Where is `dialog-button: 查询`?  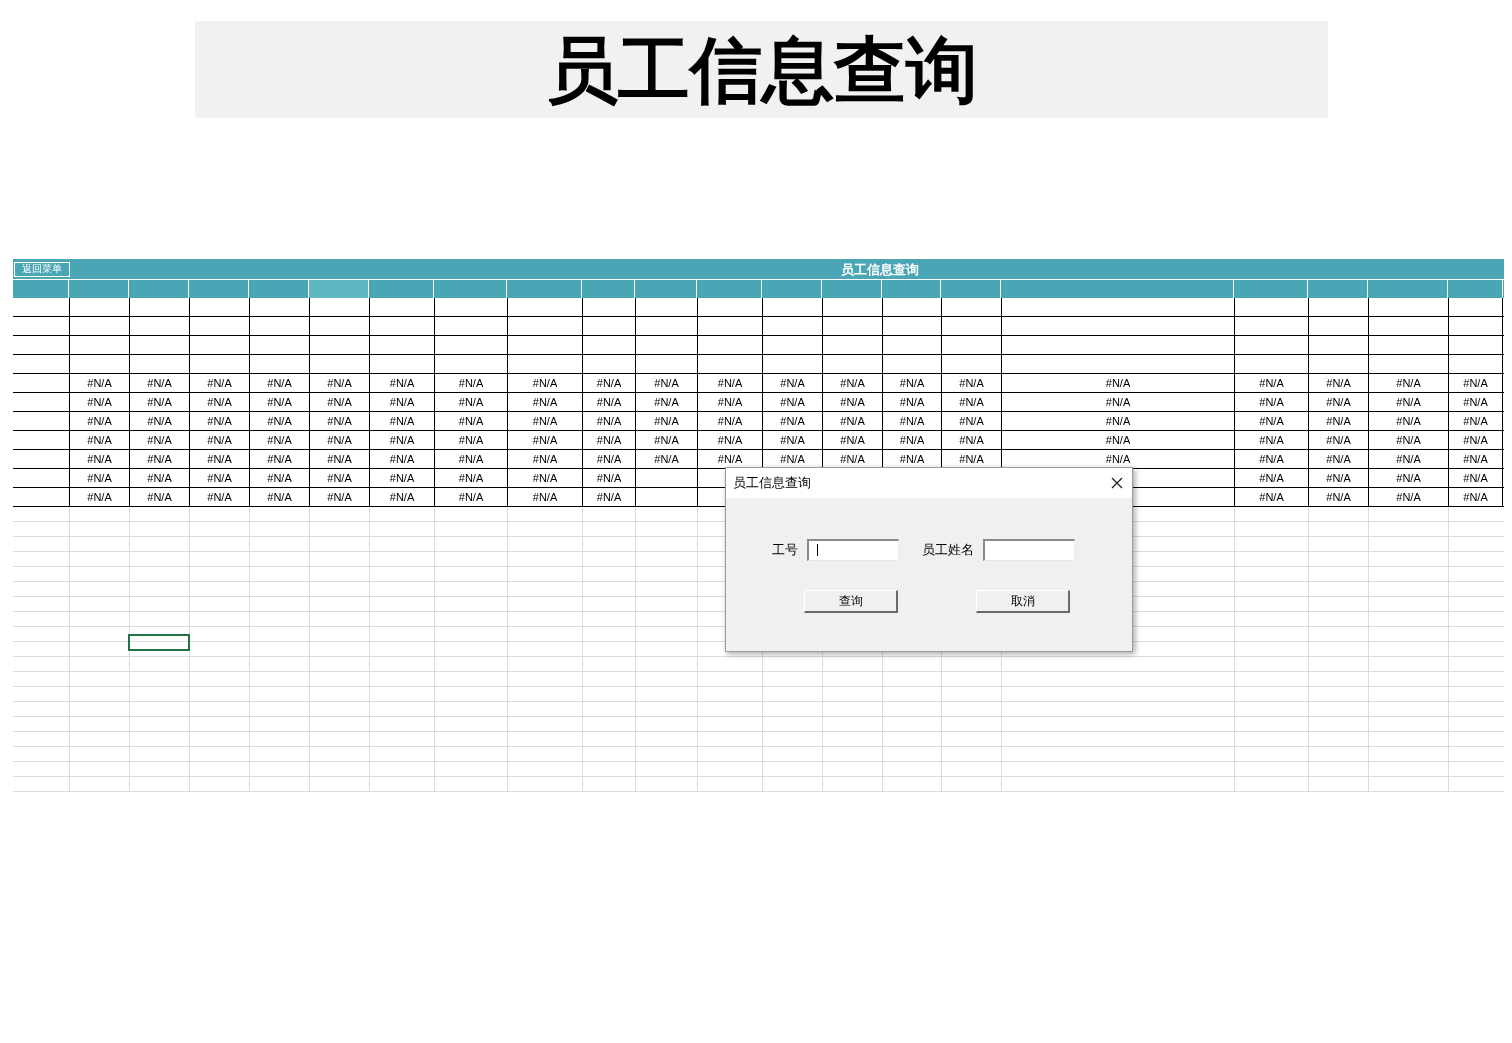
dialog-button: 查询 is located at coordinates (851, 601).